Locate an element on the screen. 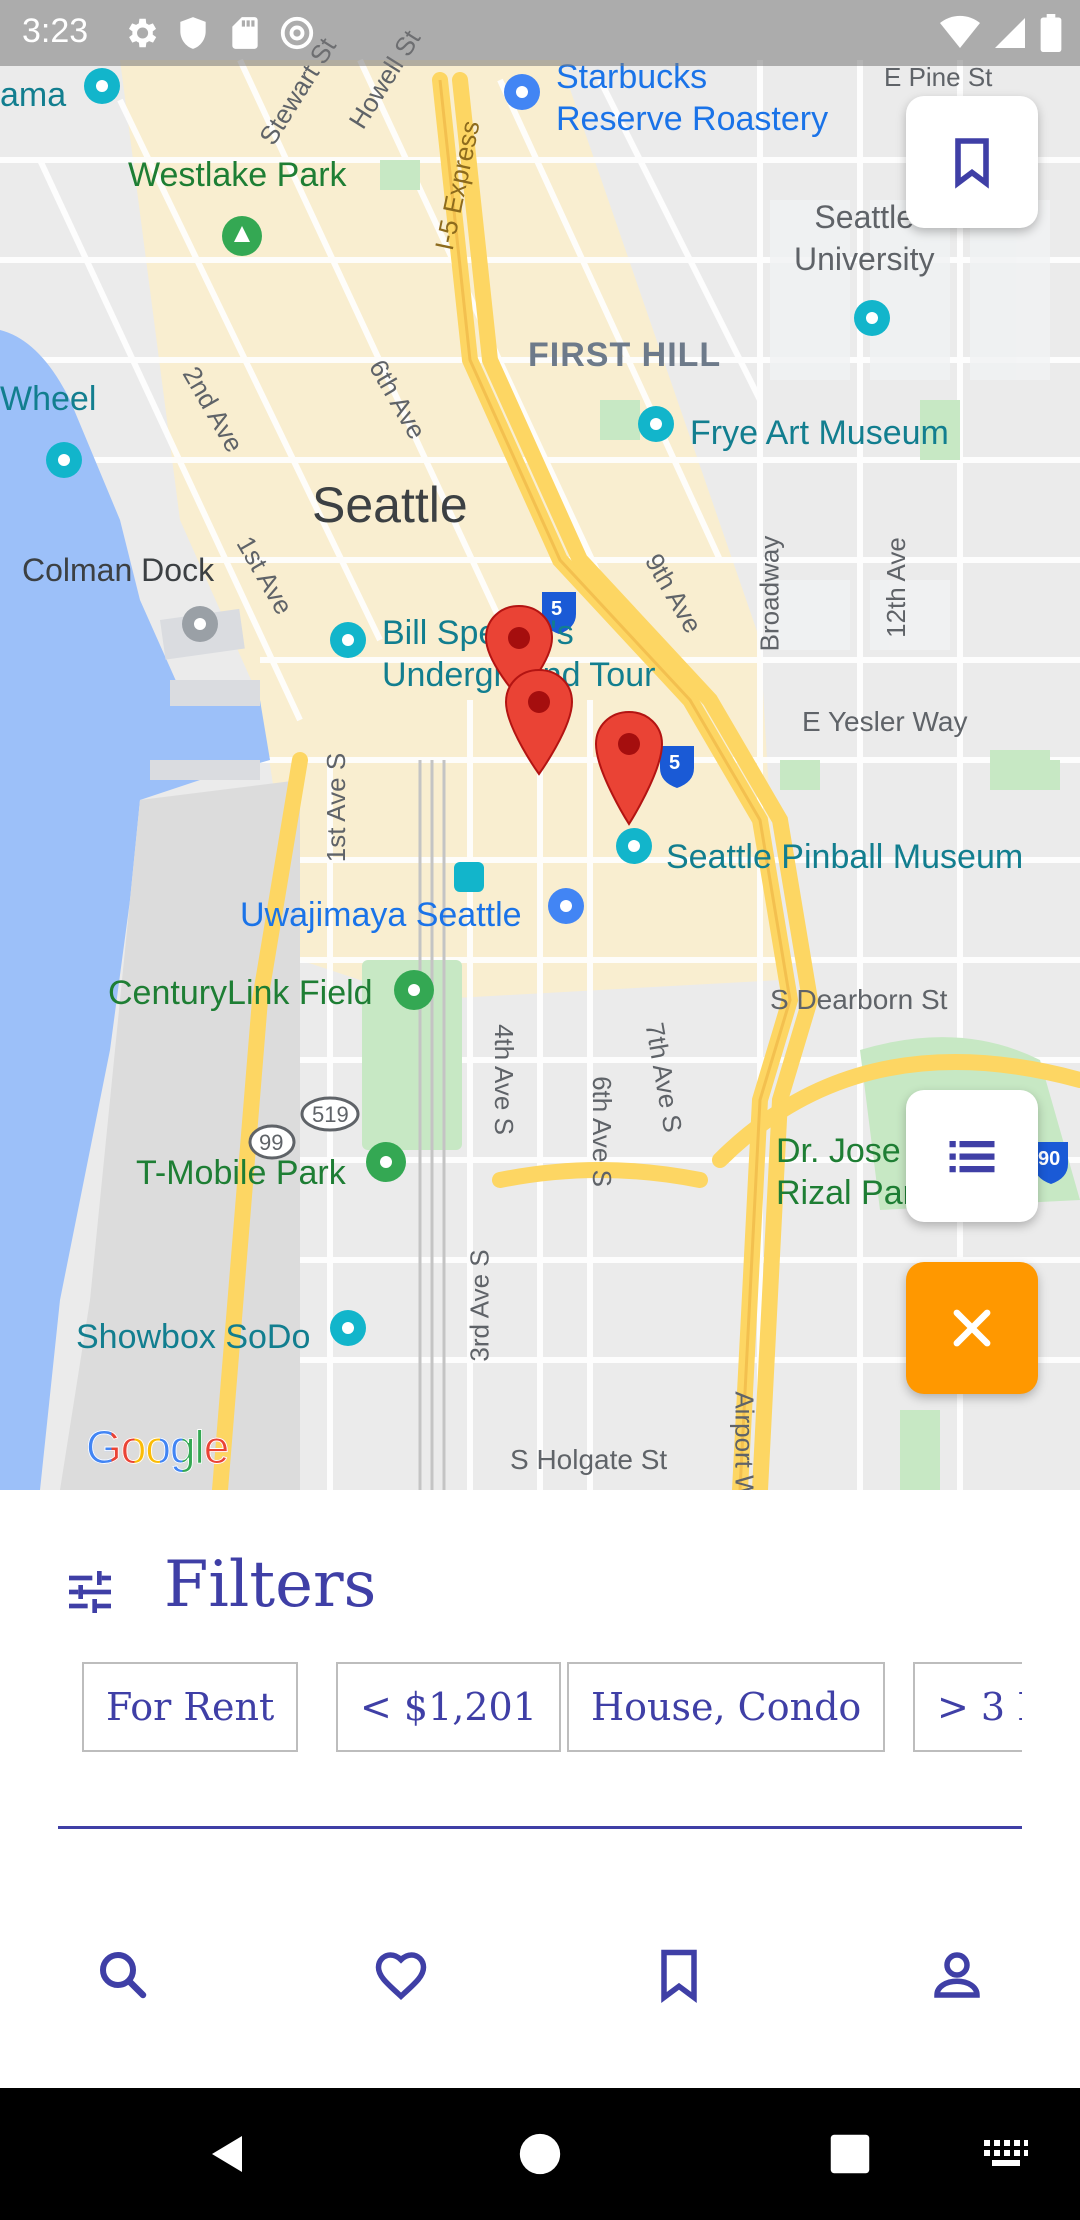 This screenshot has width=1080, height=2220. map-label-wheel: Wheel is located at coordinates (48, 399).